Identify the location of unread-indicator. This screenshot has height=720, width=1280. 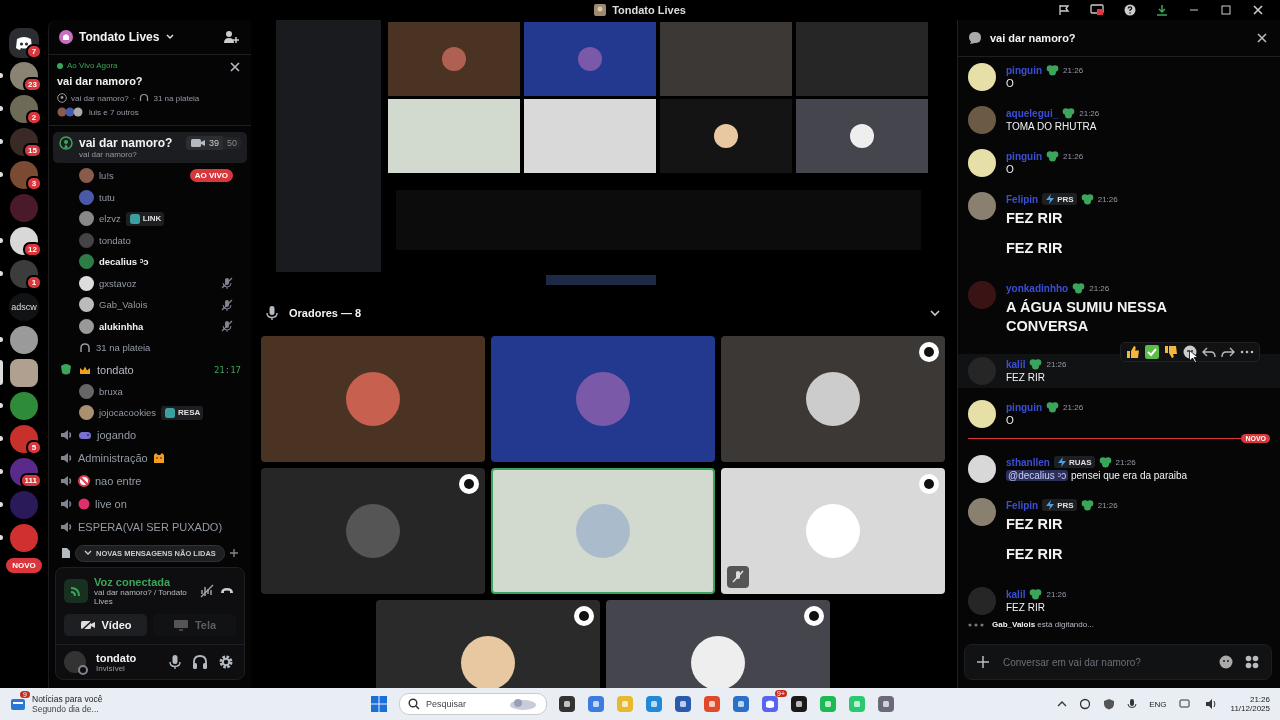
(1, 537).